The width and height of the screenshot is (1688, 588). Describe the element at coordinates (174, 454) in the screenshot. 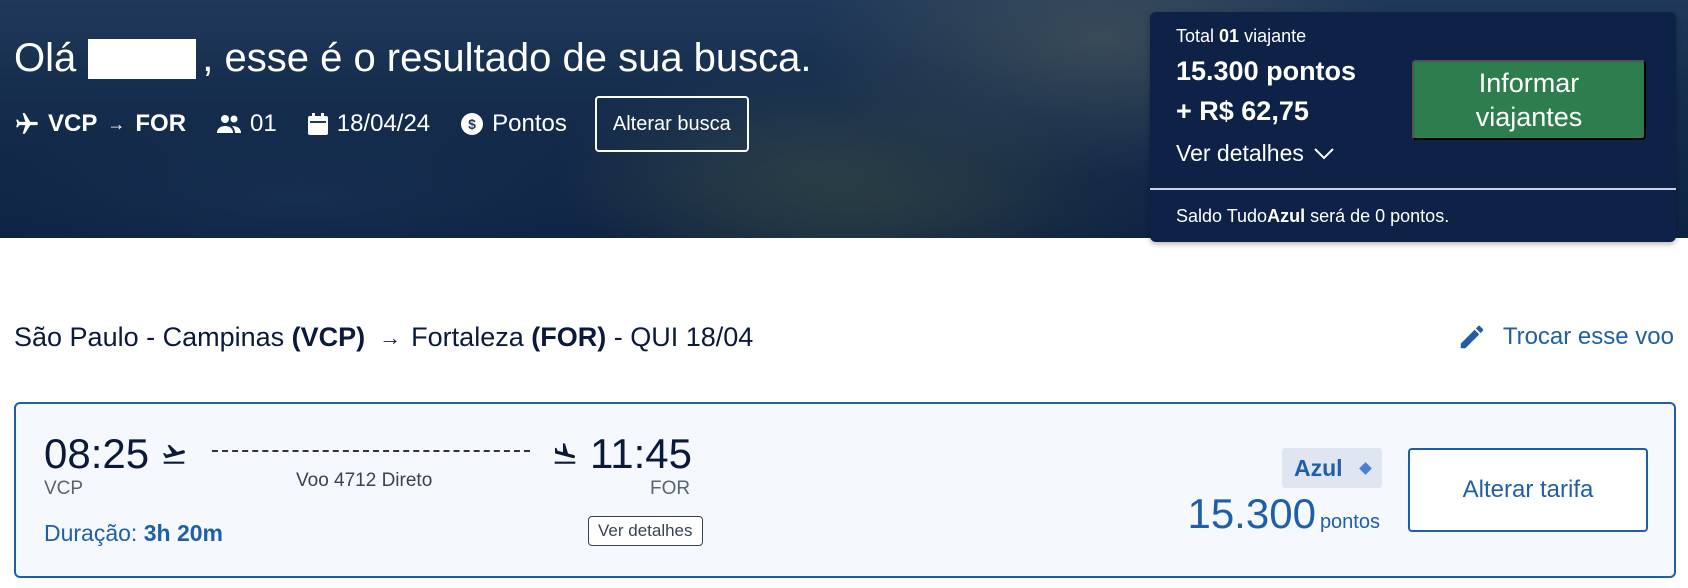

I see `takeoff-icon` at that location.